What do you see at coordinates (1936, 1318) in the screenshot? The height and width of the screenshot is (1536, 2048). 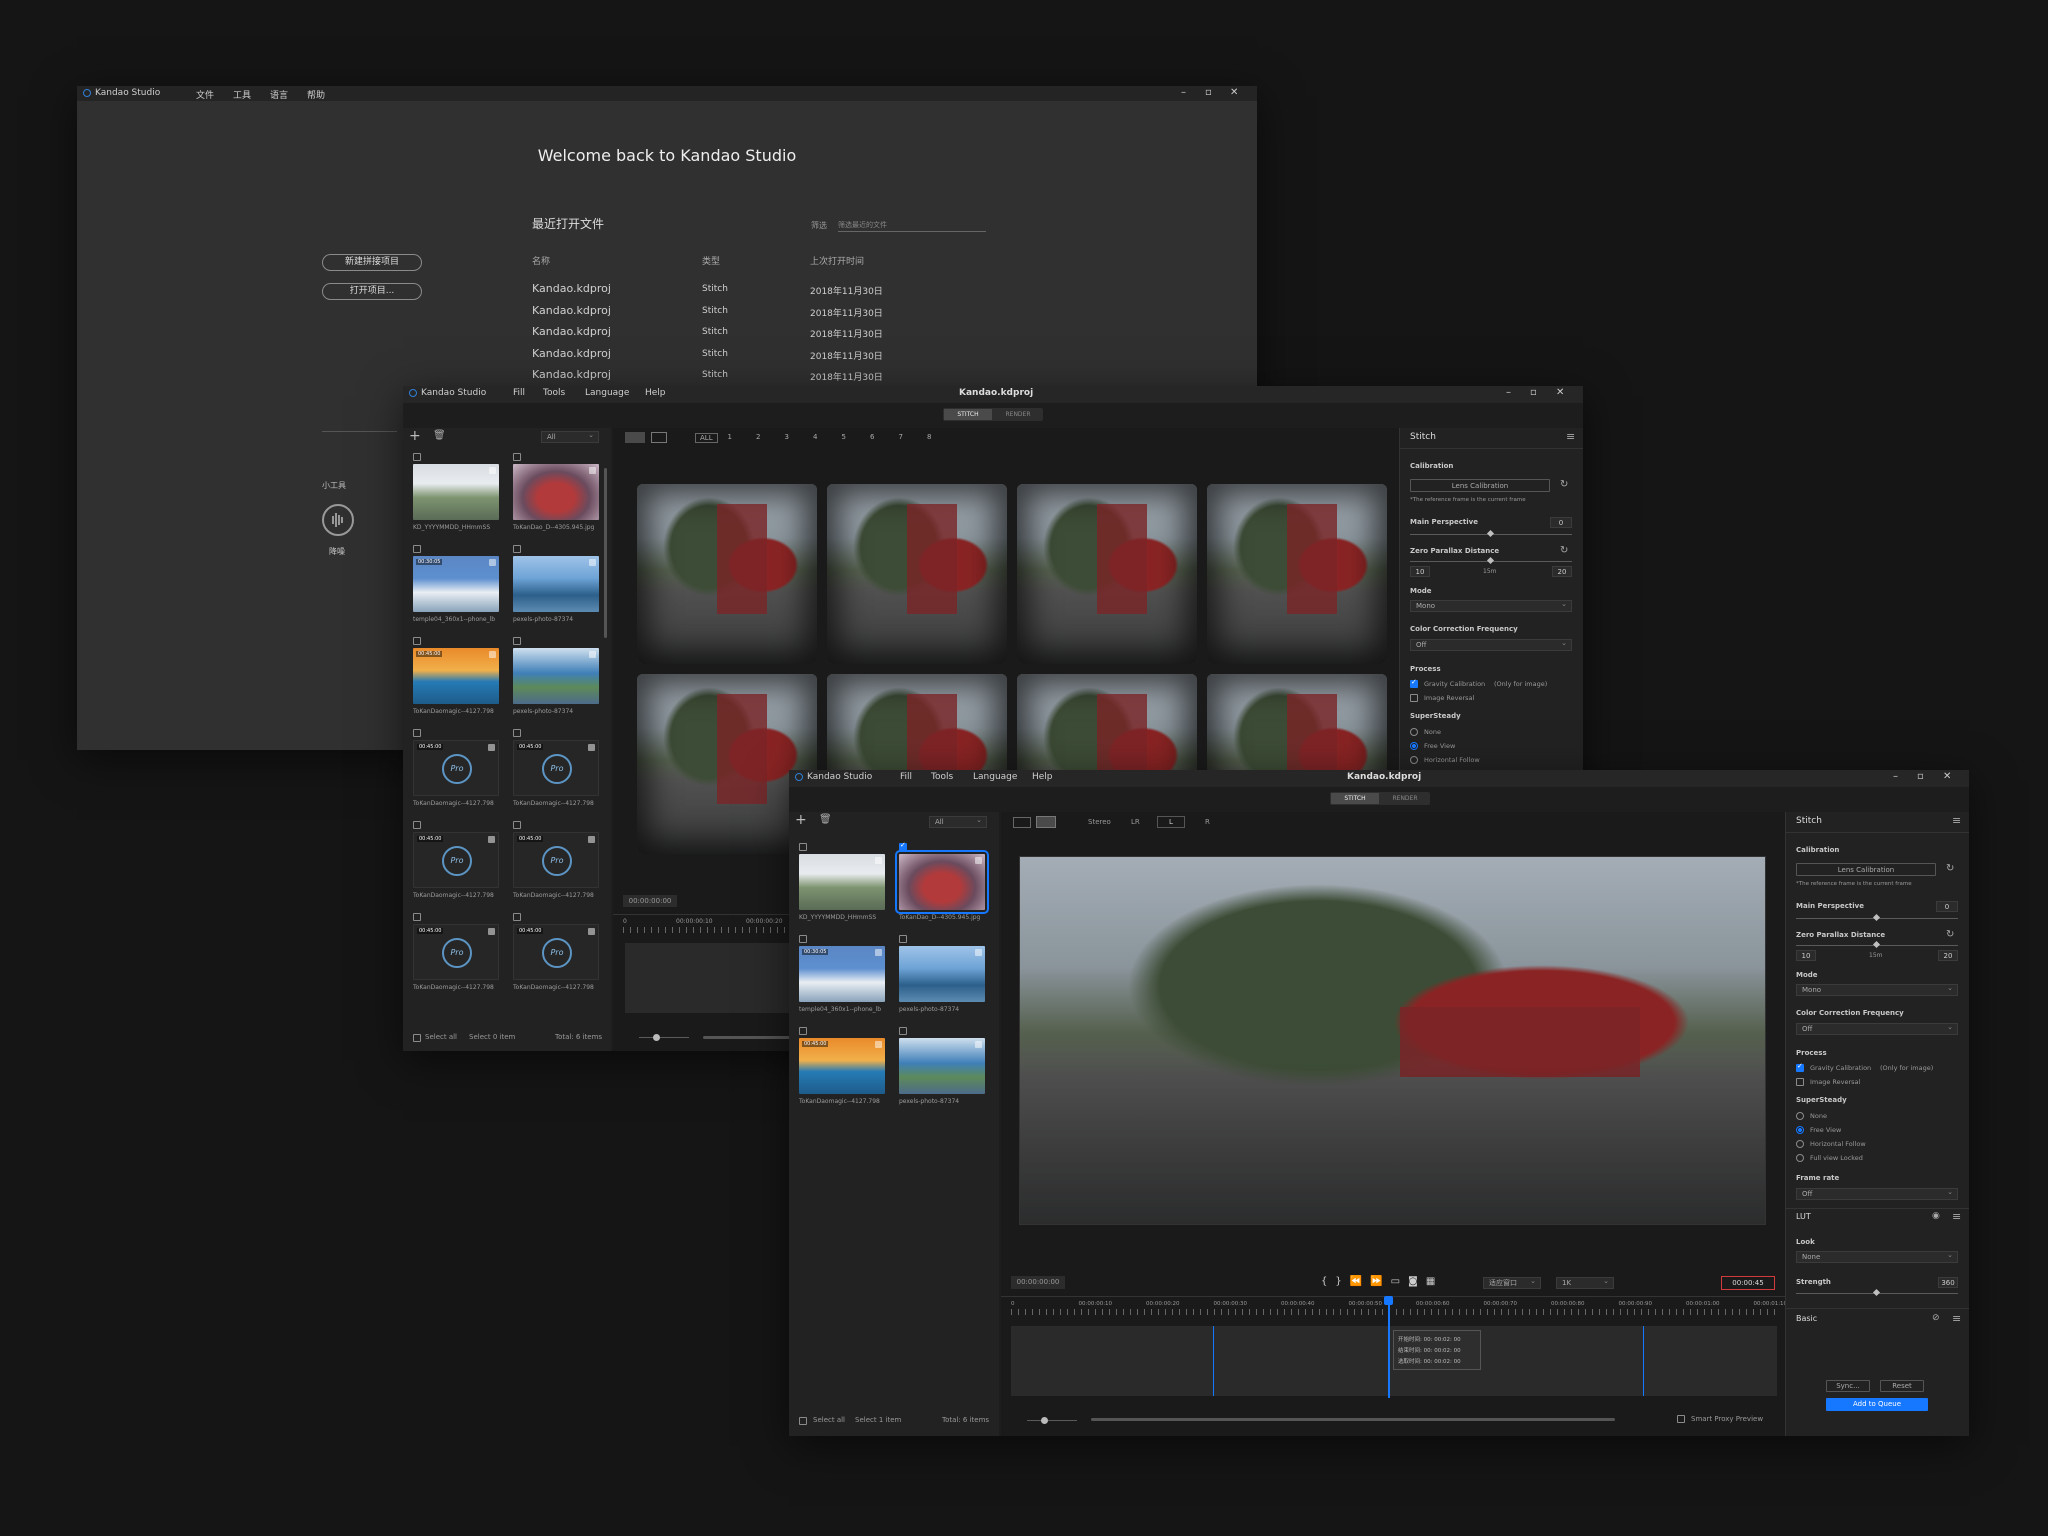 I see `eye-hidden-icon: ⊘` at bounding box center [1936, 1318].